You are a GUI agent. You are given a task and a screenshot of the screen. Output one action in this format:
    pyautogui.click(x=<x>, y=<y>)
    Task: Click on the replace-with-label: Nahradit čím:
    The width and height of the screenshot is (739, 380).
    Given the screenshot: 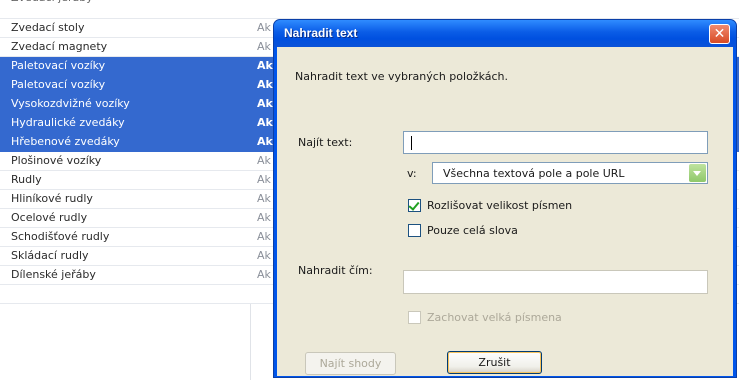 What is the action you would take?
    pyautogui.click(x=335, y=270)
    